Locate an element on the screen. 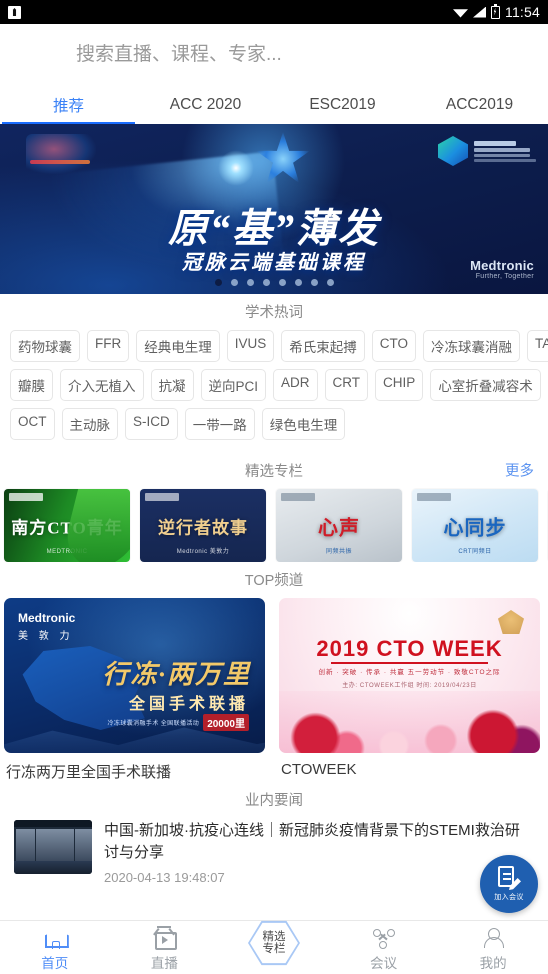  hot-word-tag: CRT is located at coordinates (346, 385).